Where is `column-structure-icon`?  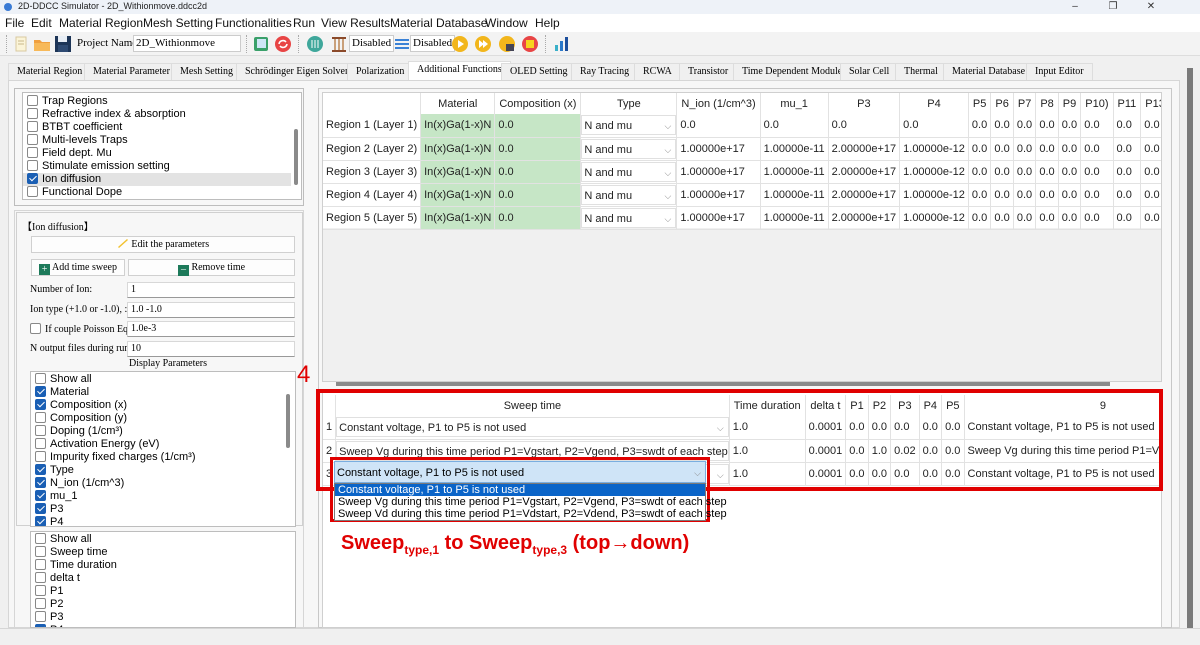
column-structure-icon is located at coordinates (339, 44).